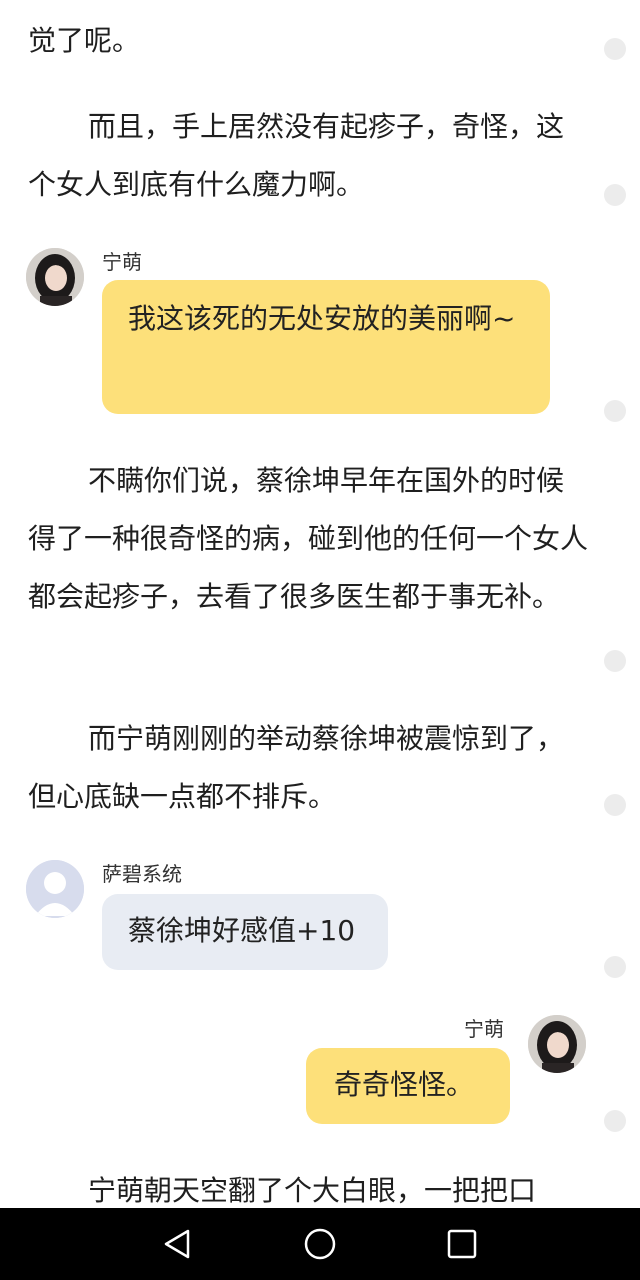 The image size is (640, 1280). What do you see at coordinates (296, 767) in the screenshot?
I see `story-paragraph: 而宁萌刚刚的举动蔡徐坤被震惊到了，但心底缺一点都不排斥。` at bounding box center [296, 767].